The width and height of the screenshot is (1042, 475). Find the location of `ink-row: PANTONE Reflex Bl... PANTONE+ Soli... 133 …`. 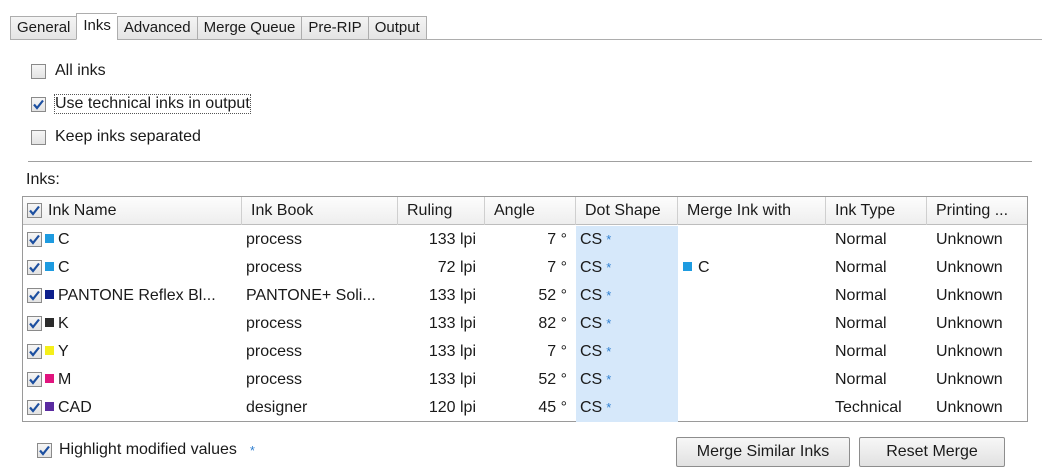

ink-row: PANTONE Reflex Bl... PANTONE+ Soli... 133 … is located at coordinates (525, 296).